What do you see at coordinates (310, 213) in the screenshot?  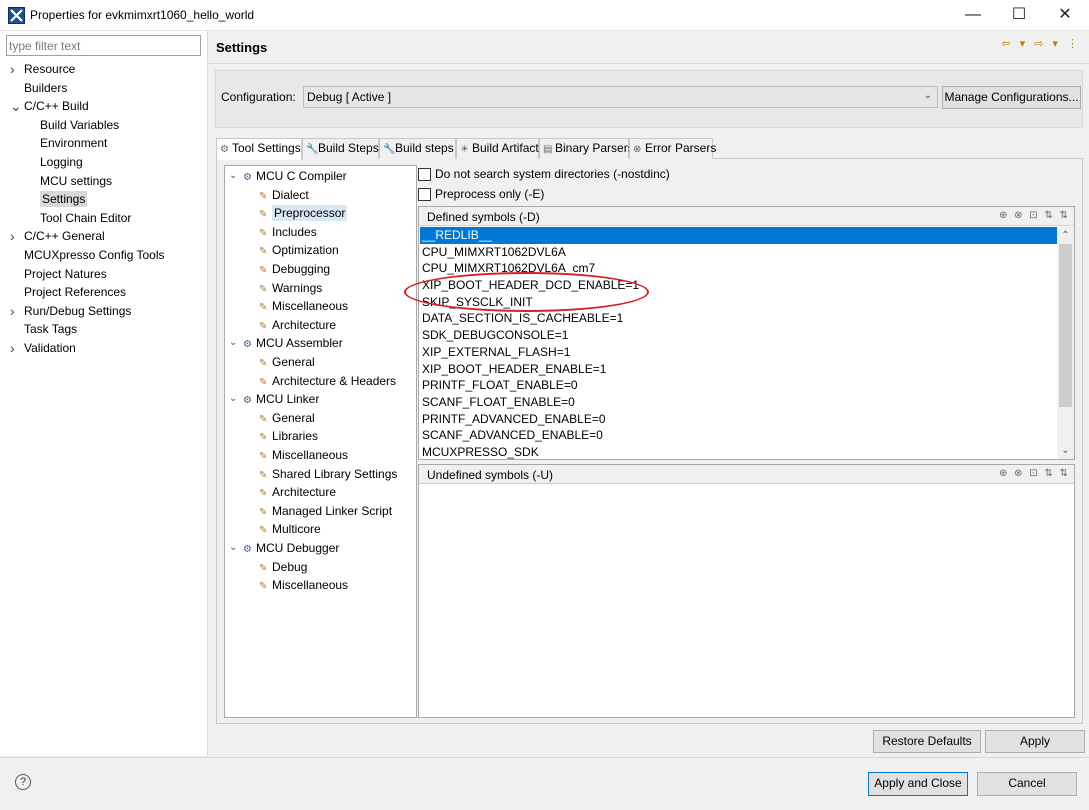 I see `tool-item-label: Preprocessor` at bounding box center [310, 213].